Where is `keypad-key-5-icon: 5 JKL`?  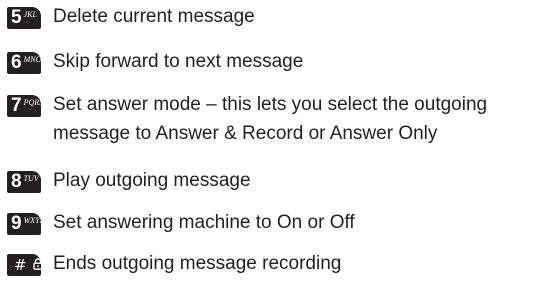
keypad-key-5-icon: 5 JKL is located at coordinates (24, 18).